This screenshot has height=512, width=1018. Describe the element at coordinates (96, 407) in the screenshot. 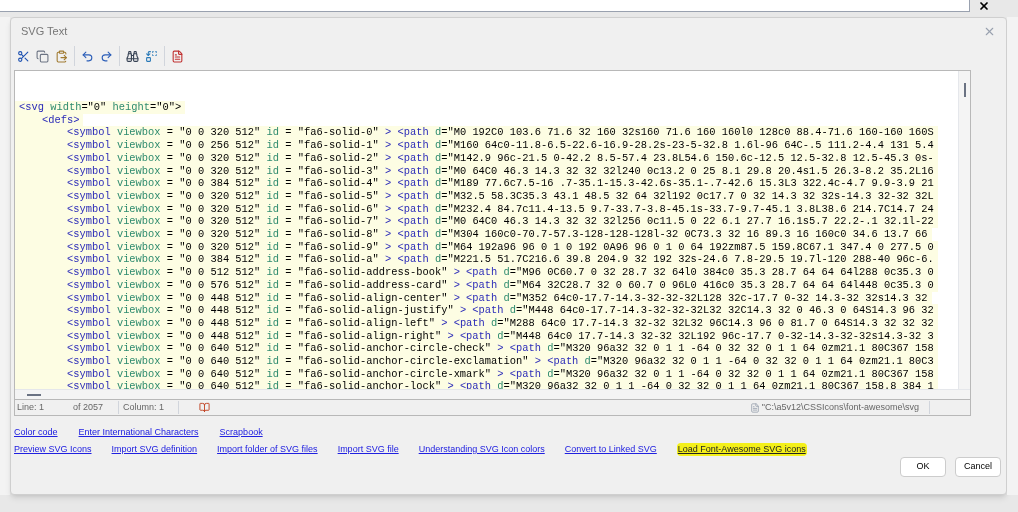

I see `line-count: of 2057` at that location.